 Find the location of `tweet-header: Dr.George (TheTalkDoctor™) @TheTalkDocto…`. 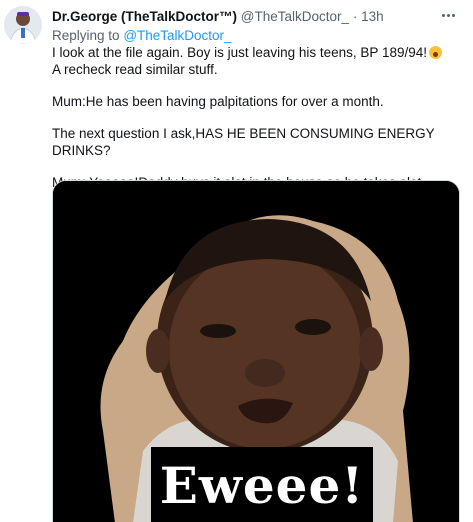

tweet-header: Dr.George (TheTalkDoctor™) @TheTalkDocto… is located at coordinates (242, 17).